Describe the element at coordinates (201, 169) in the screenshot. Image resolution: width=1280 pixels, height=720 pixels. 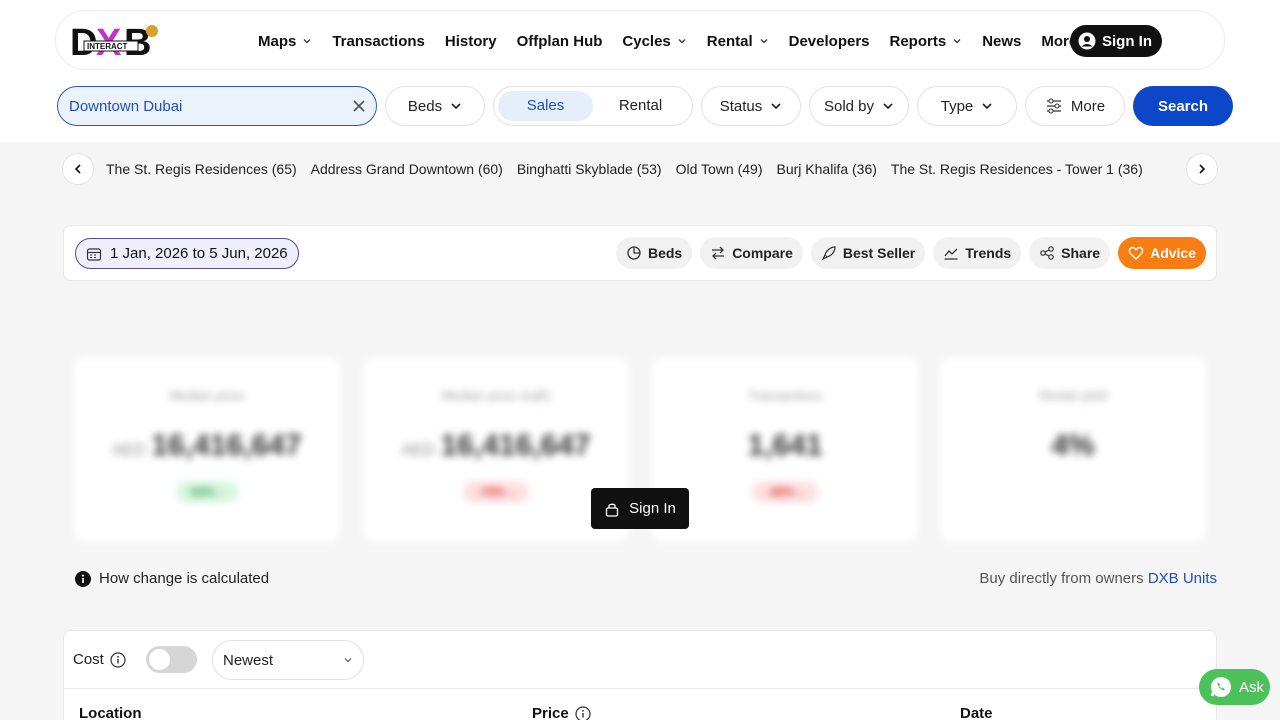
I see `building-chip: The St. Regis Residences (65)` at that location.